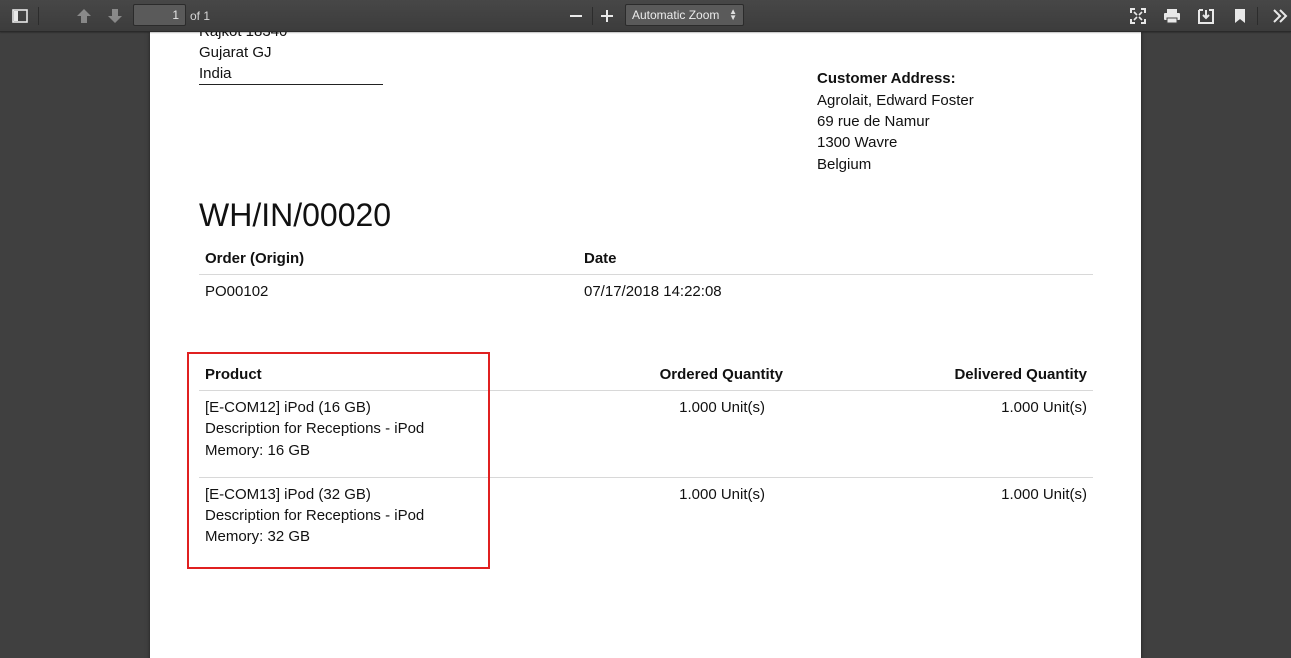 The height and width of the screenshot is (658, 1291). I want to click on zoom-in-button, so click(607, 16).